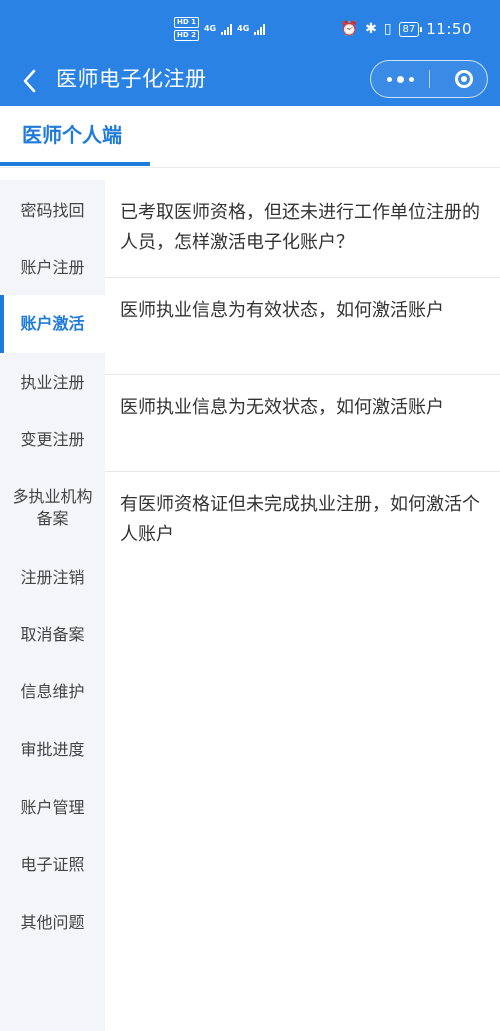 Image resolution: width=500 pixels, height=1031 pixels. I want to click on bluetooth-icon: ✱, so click(371, 29).